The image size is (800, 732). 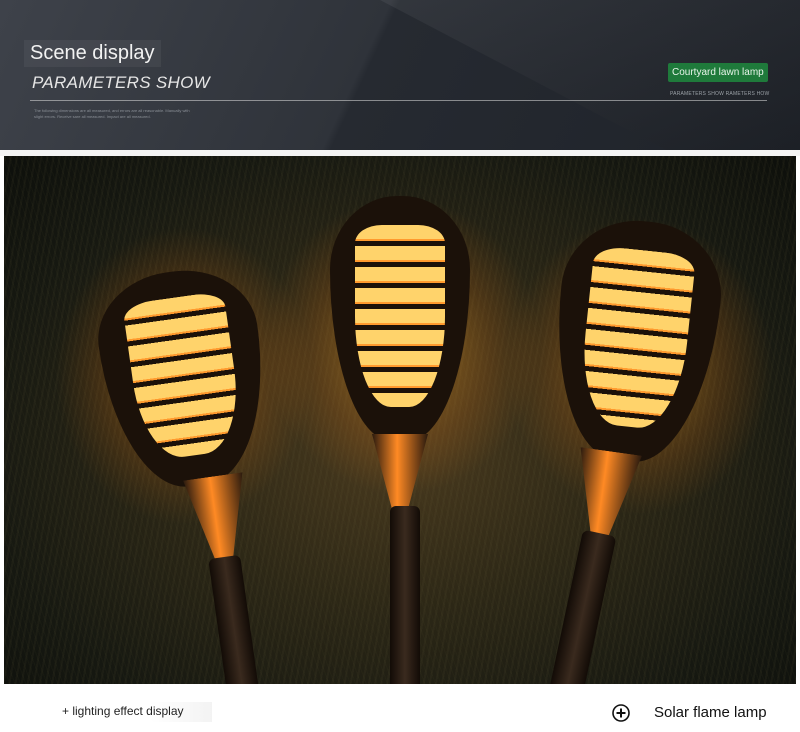 I want to click on courtyard-lawn-lamp-tag: Courtyard lawn lamp, so click(x=718, y=72).